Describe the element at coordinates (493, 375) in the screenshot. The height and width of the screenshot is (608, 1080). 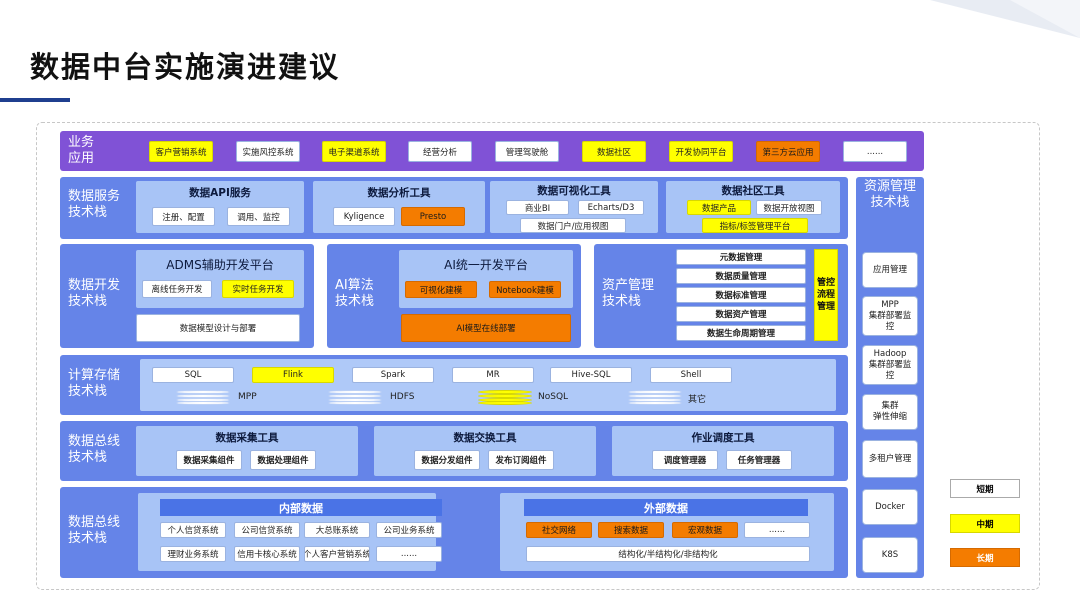
I see `compute-chip-mr: MR` at that location.